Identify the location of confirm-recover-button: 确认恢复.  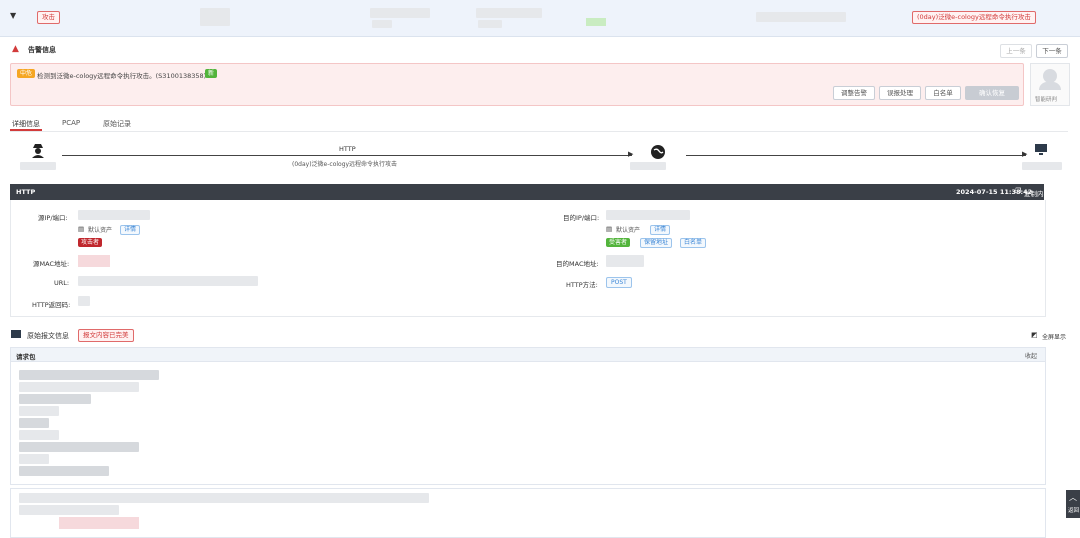
(992, 93).